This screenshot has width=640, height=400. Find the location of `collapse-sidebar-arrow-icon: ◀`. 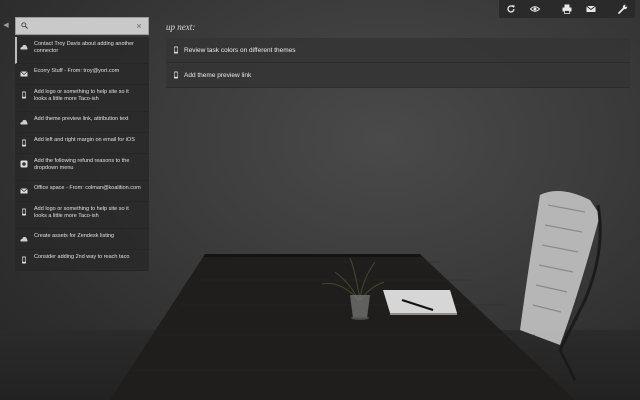

collapse-sidebar-arrow-icon: ◀ is located at coordinates (6, 26).